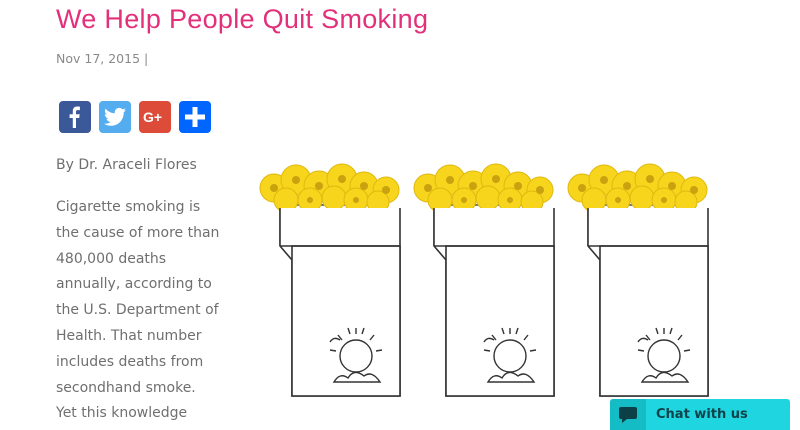  I want to click on body-line: annually, according to, so click(134, 284).